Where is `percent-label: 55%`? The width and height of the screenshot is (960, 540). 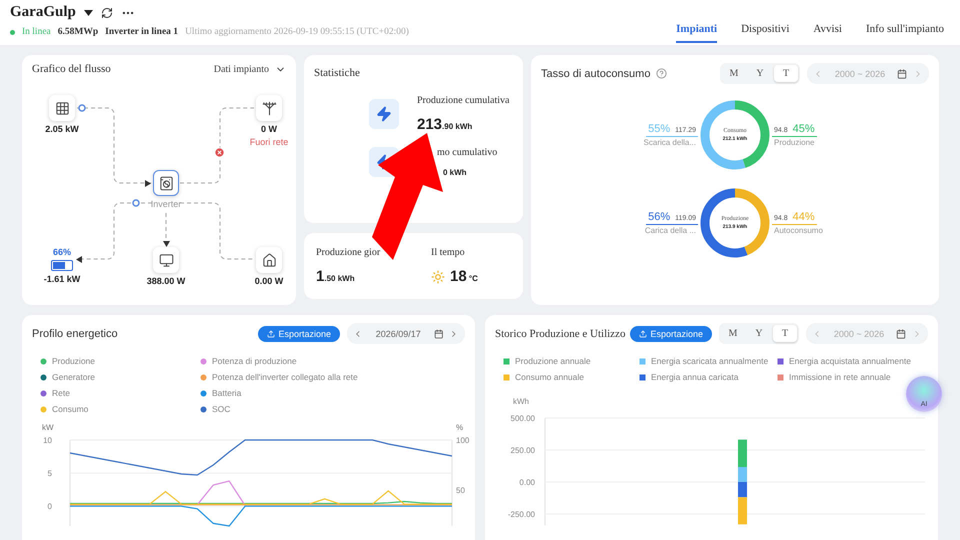
percent-label: 55% is located at coordinates (659, 128).